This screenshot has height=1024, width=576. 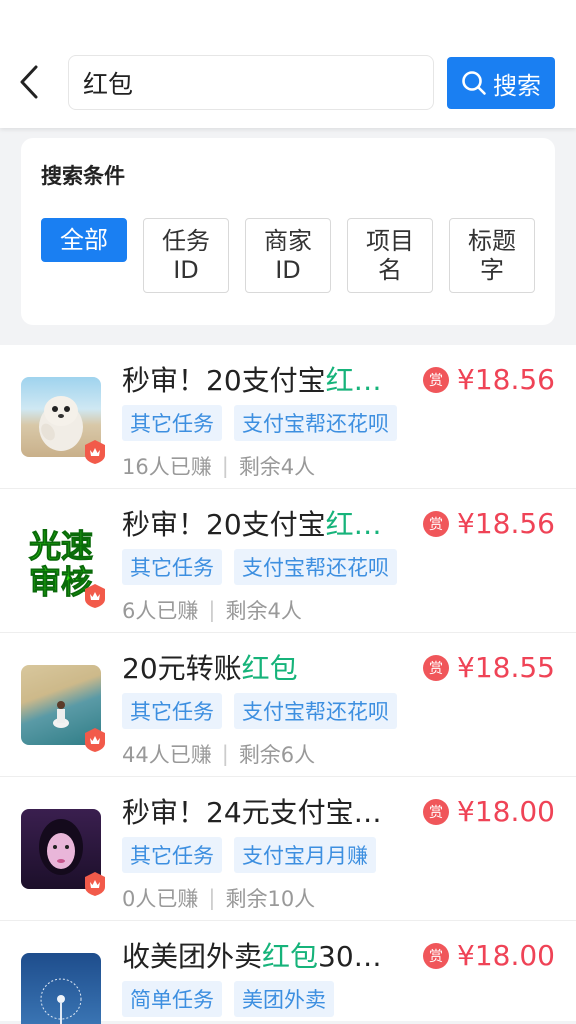 I want to click on chip-label: 标题字, so click(x=492, y=255).